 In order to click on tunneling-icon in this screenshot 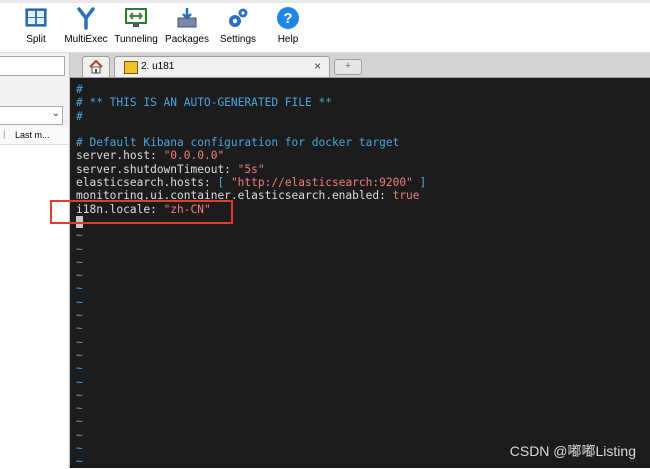, I will do `click(136, 17)`.